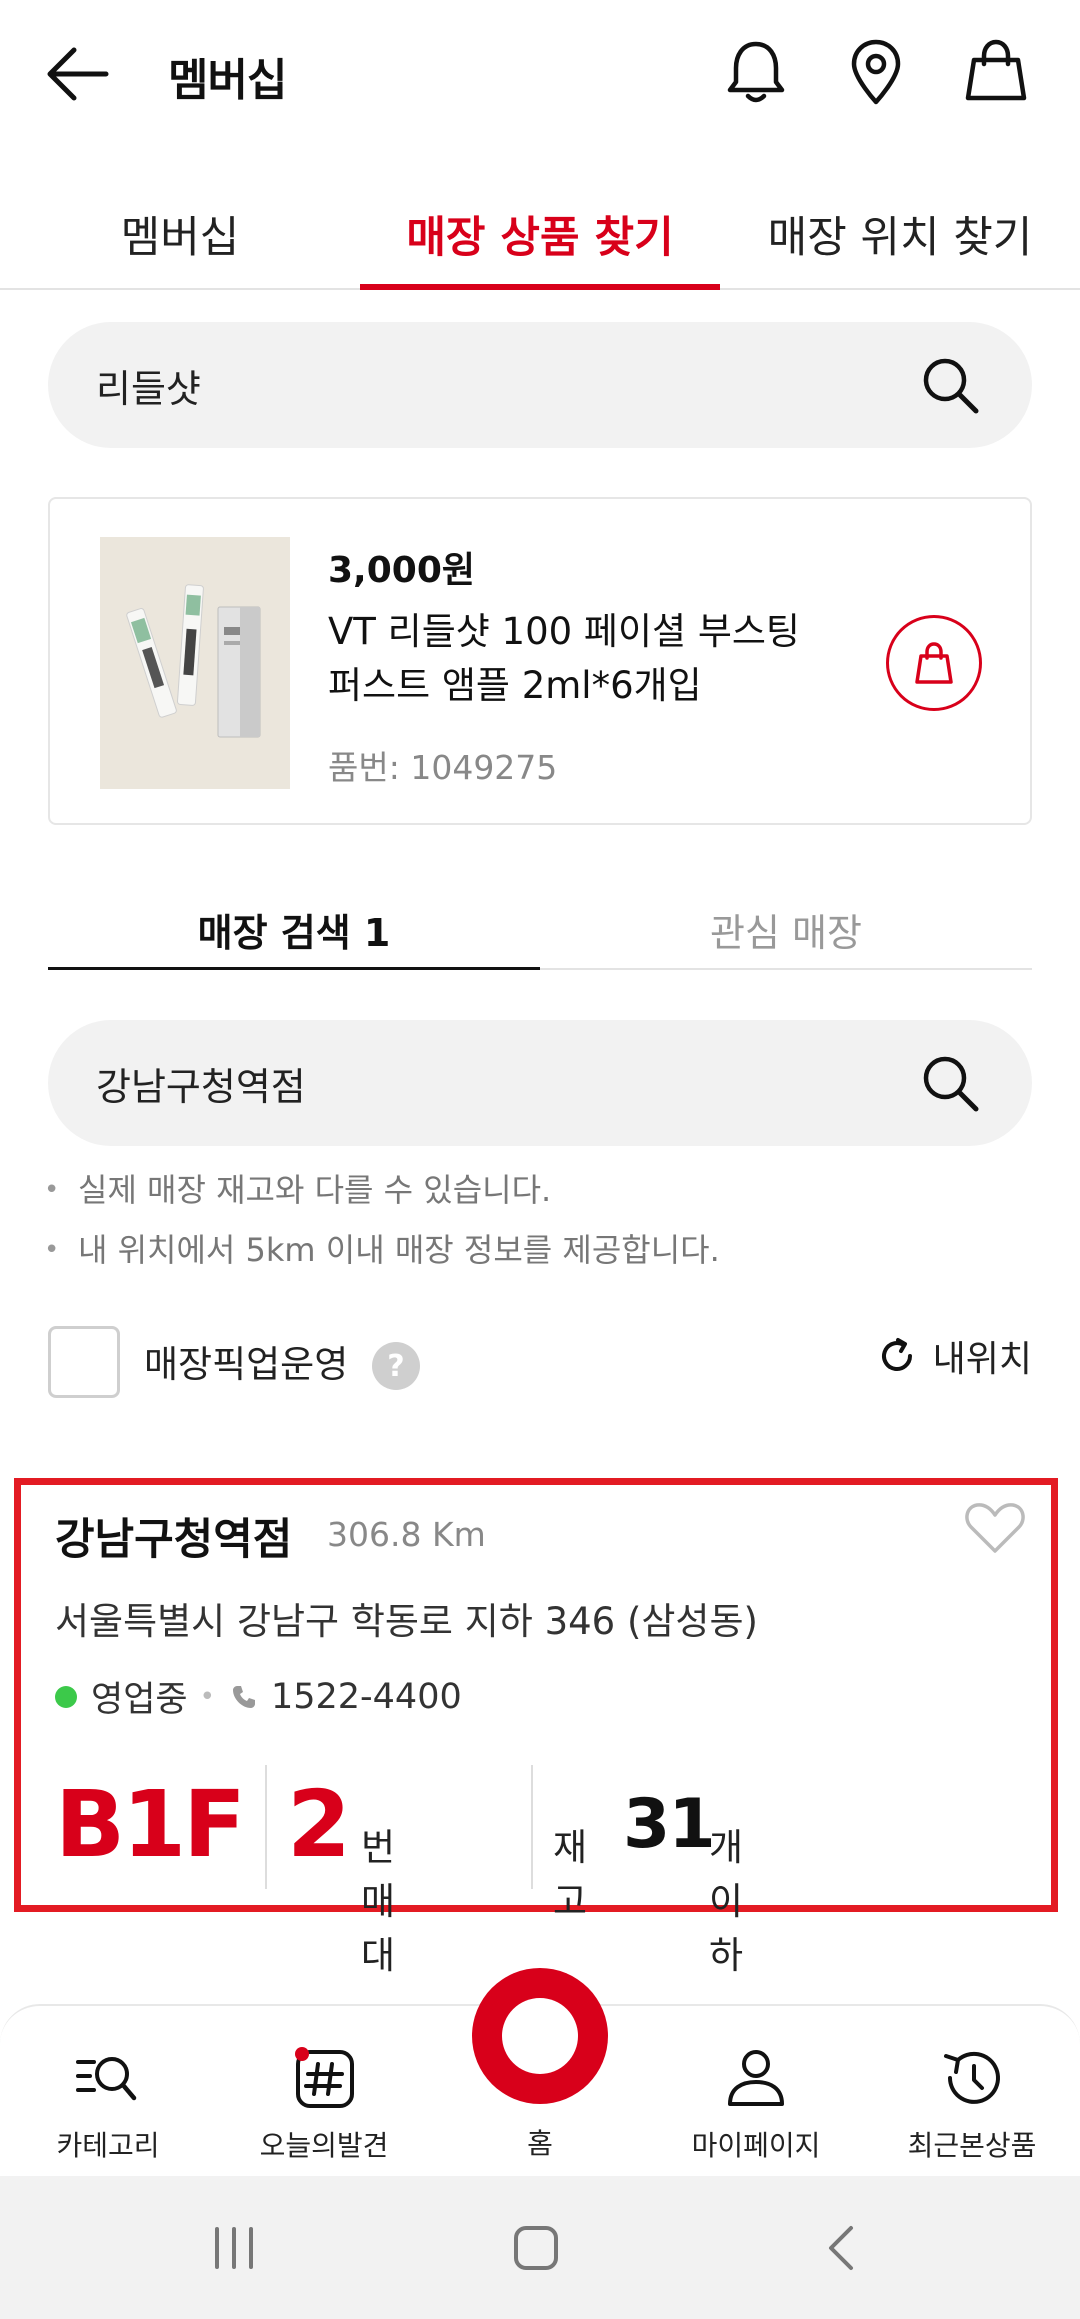  I want to click on tab-membership: 멤버십, so click(180, 234).